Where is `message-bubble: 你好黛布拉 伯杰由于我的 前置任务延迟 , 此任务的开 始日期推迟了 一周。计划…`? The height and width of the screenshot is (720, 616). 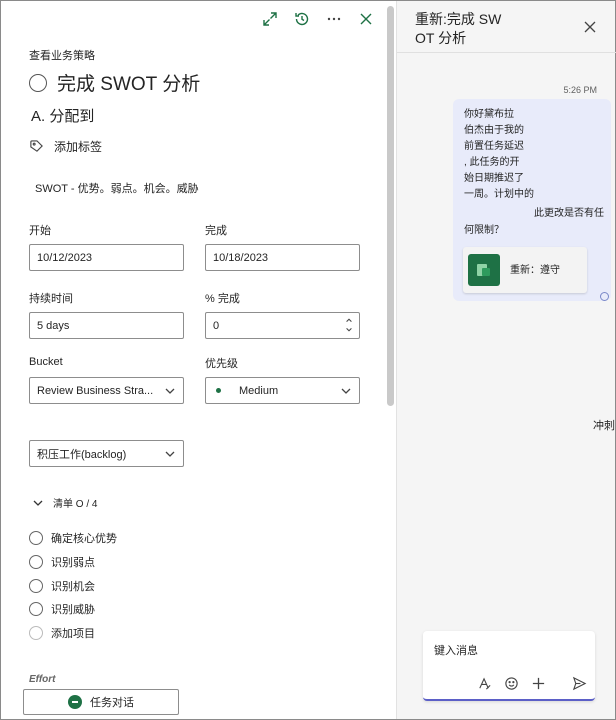 message-bubble: 你好黛布拉 伯杰由于我的 前置任务延迟 , 此任务的开 始日期推迟了 一周。计划… is located at coordinates (532, 200).